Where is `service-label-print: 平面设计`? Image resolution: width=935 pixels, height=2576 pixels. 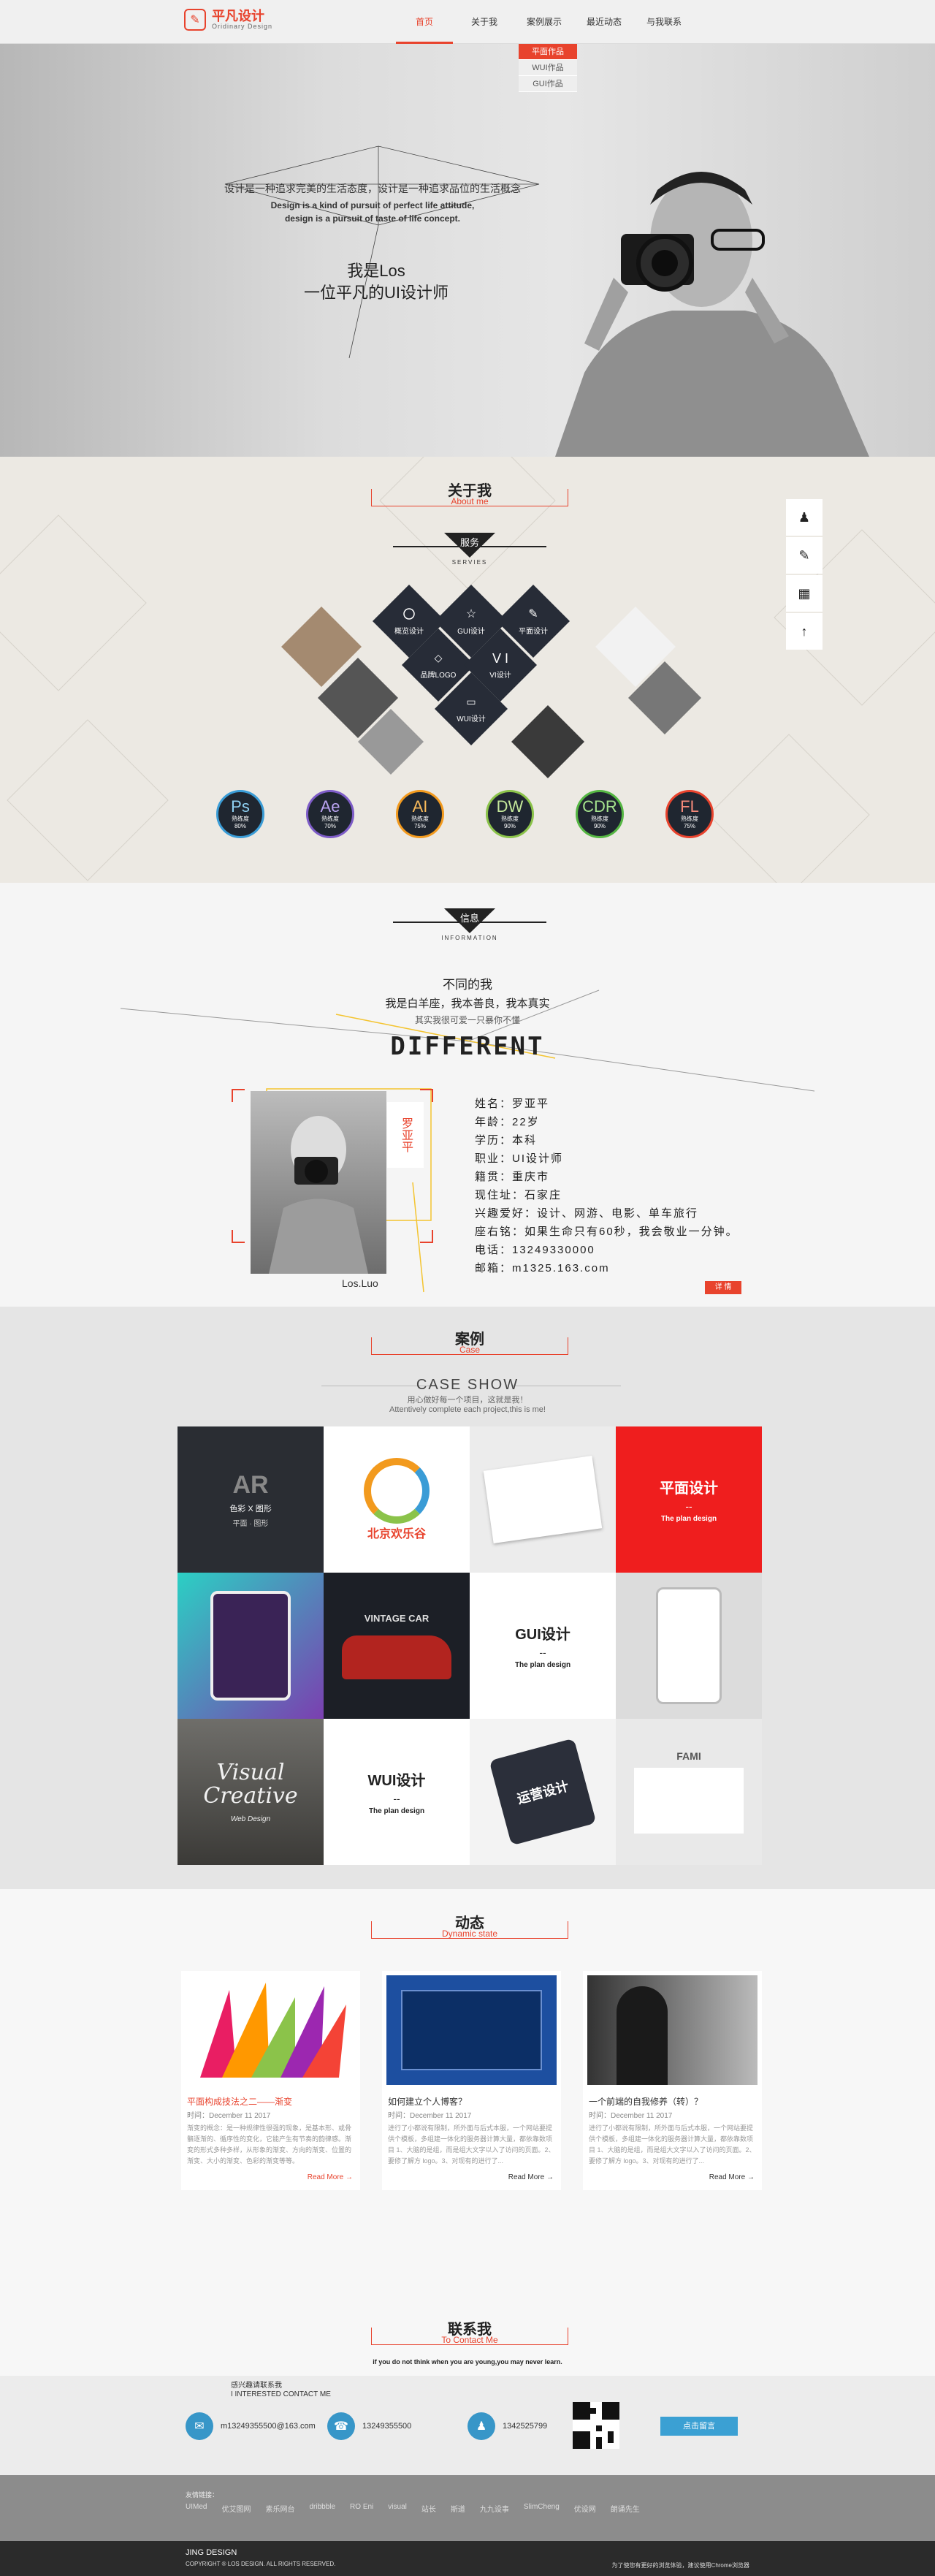
service-label-print: 平面设计 is located at coordinates (533, 631).